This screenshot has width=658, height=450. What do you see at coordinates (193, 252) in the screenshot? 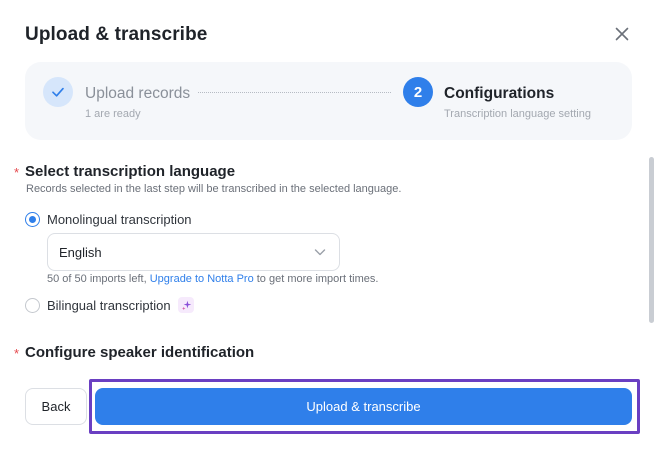
I see `language-select: English` at bounding box center [193, 252].